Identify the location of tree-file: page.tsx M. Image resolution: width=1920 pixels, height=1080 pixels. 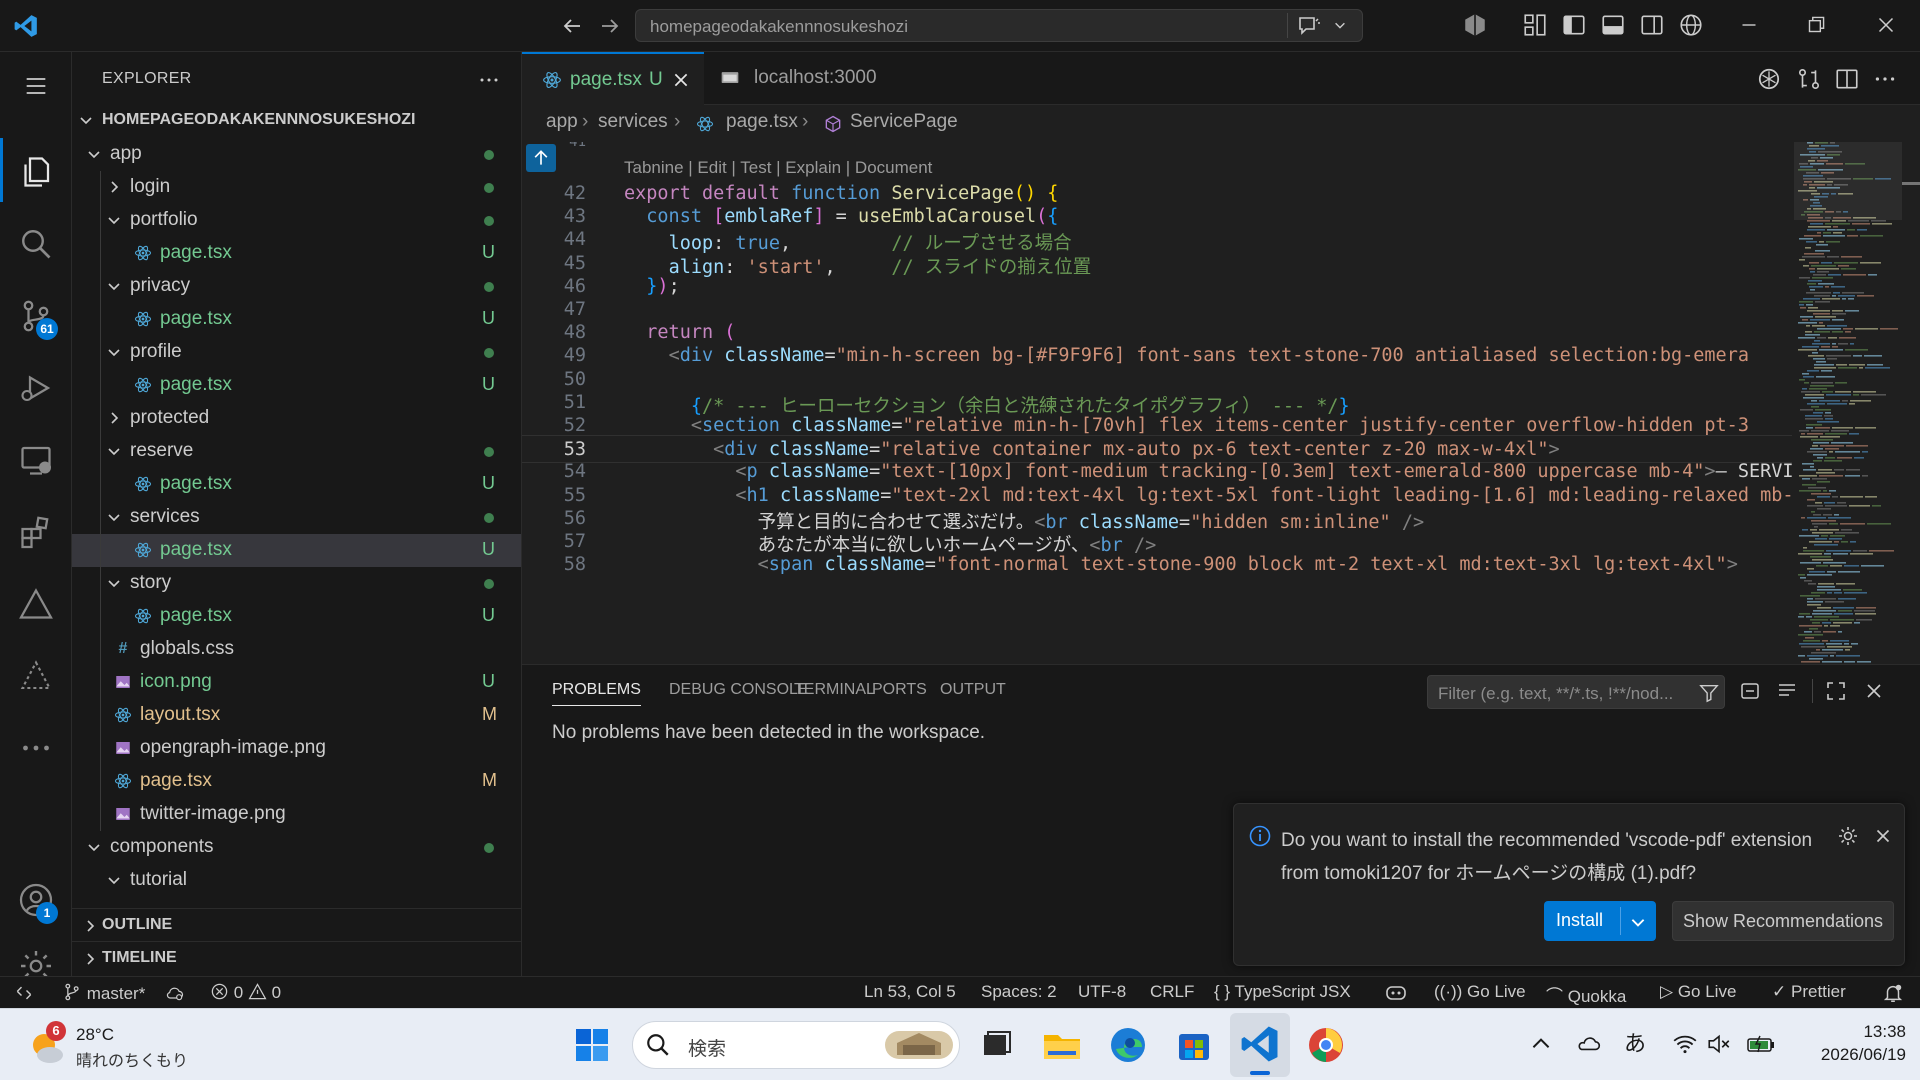
(296, 781).